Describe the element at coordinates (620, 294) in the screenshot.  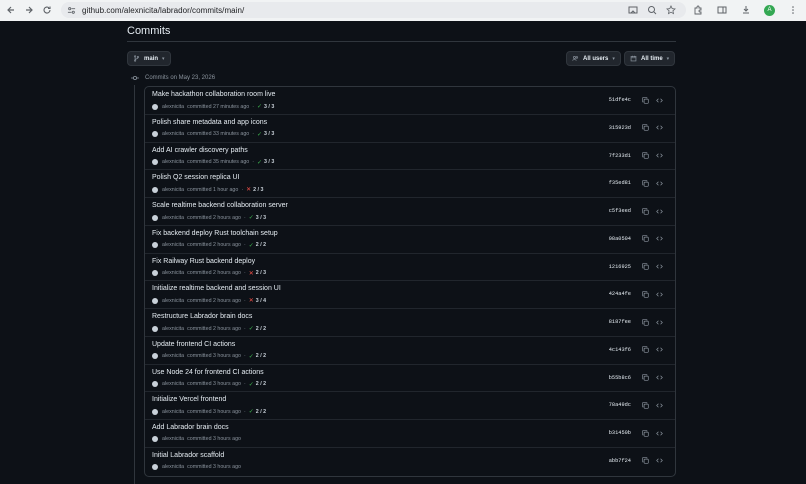
I see `commit-sha-link: 424a4fe` at that location.